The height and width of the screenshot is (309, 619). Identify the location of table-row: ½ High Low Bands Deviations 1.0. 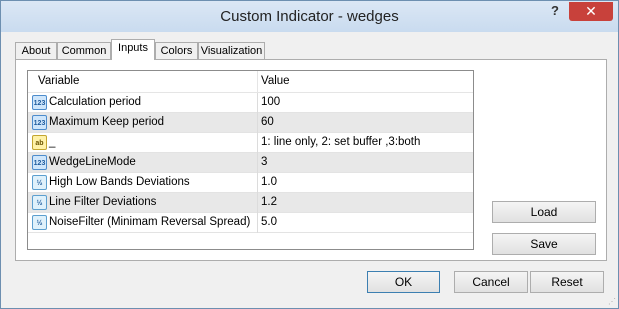
(250, 183).